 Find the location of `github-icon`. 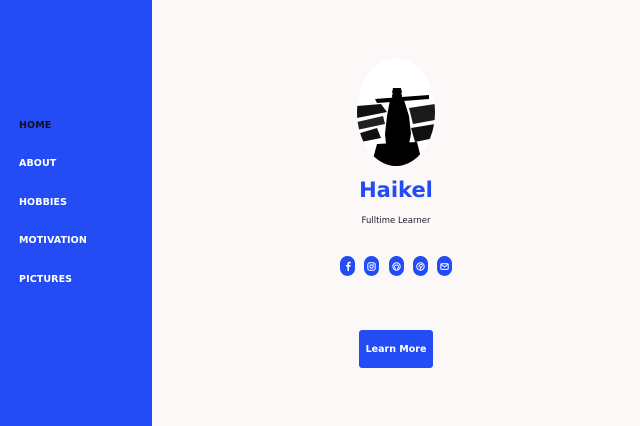

github-icon is located at coordinates (396, 266).